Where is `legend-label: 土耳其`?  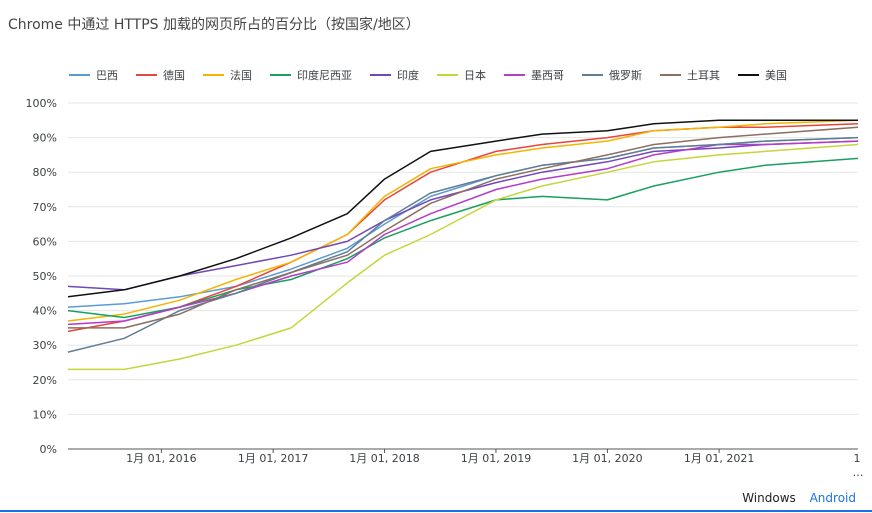 legend-label: 土耳其 is located at coordinates (703, 75).